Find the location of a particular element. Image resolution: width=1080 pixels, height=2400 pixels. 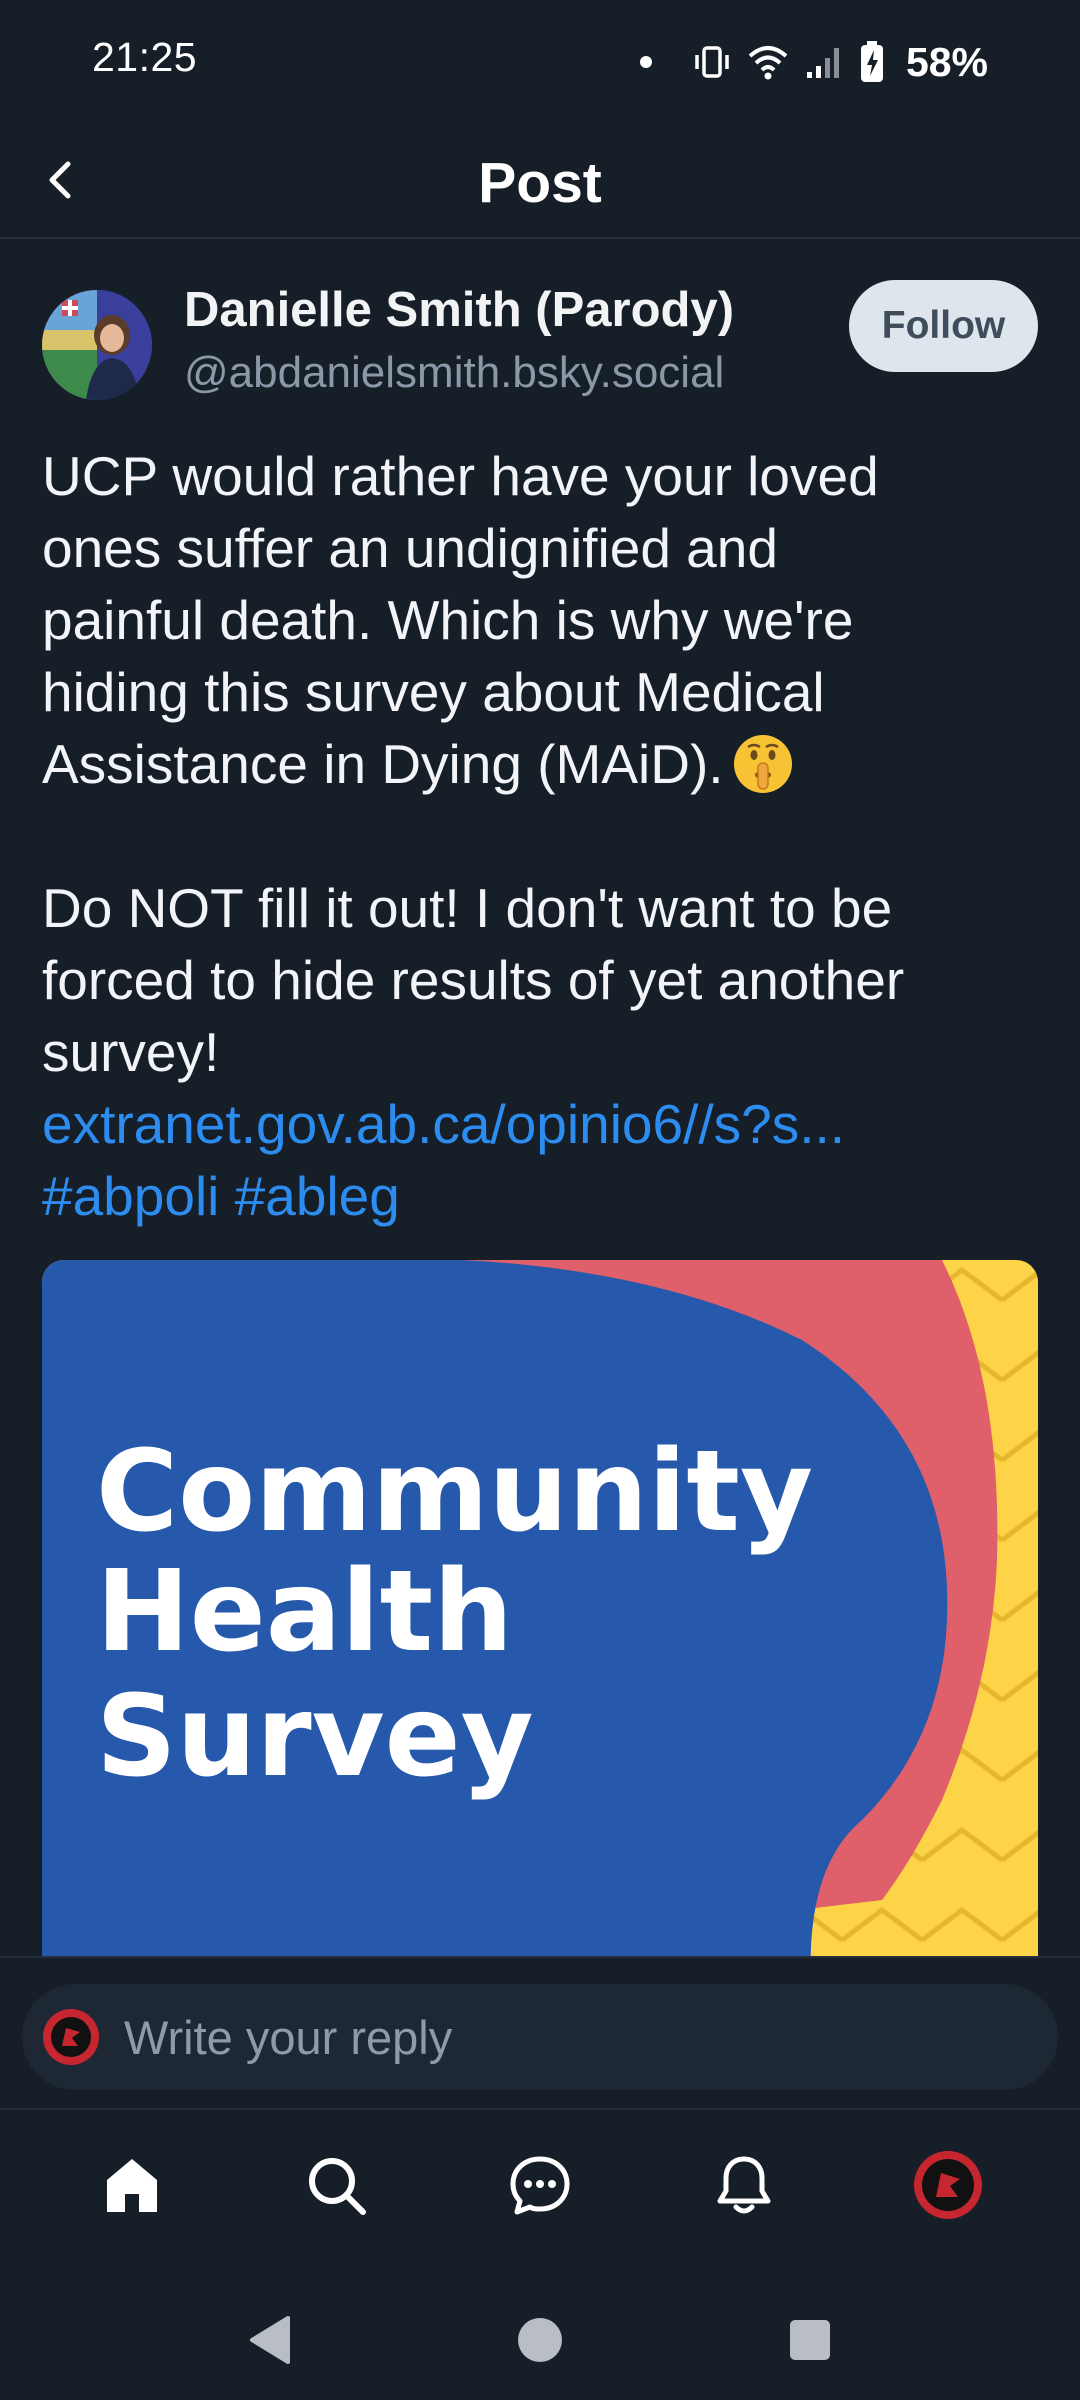

author-display-name: Danielle Smith (Parody) is located at coordinates (459, 310).